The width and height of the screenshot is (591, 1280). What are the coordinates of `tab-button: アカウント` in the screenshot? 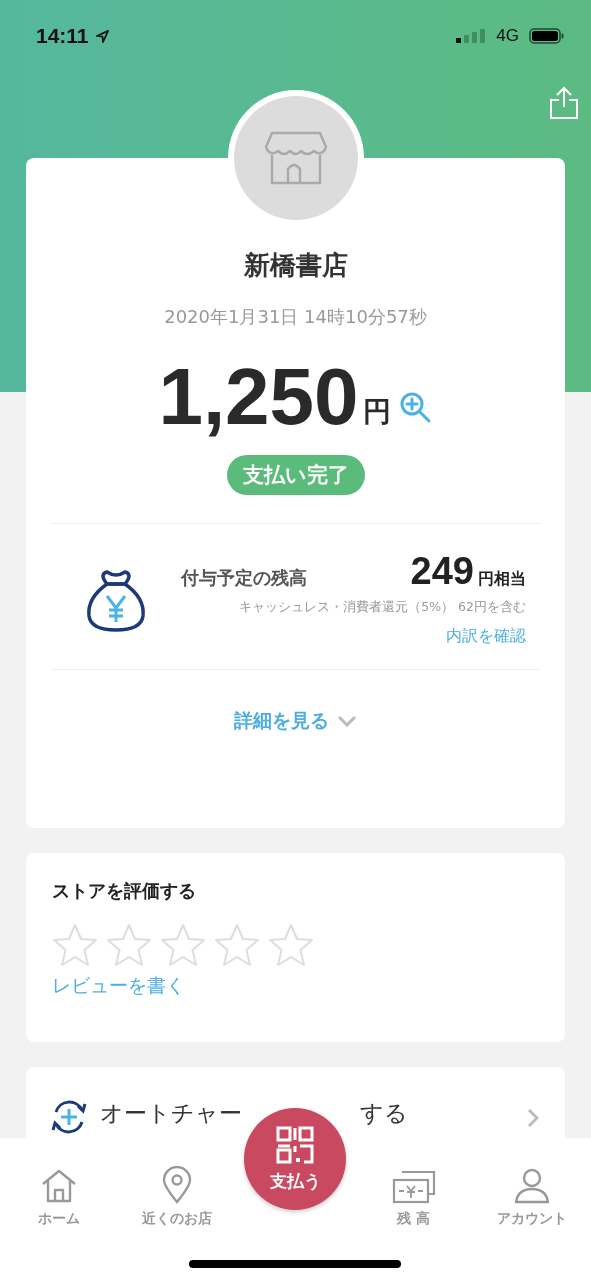 It's located at (531, 1191).